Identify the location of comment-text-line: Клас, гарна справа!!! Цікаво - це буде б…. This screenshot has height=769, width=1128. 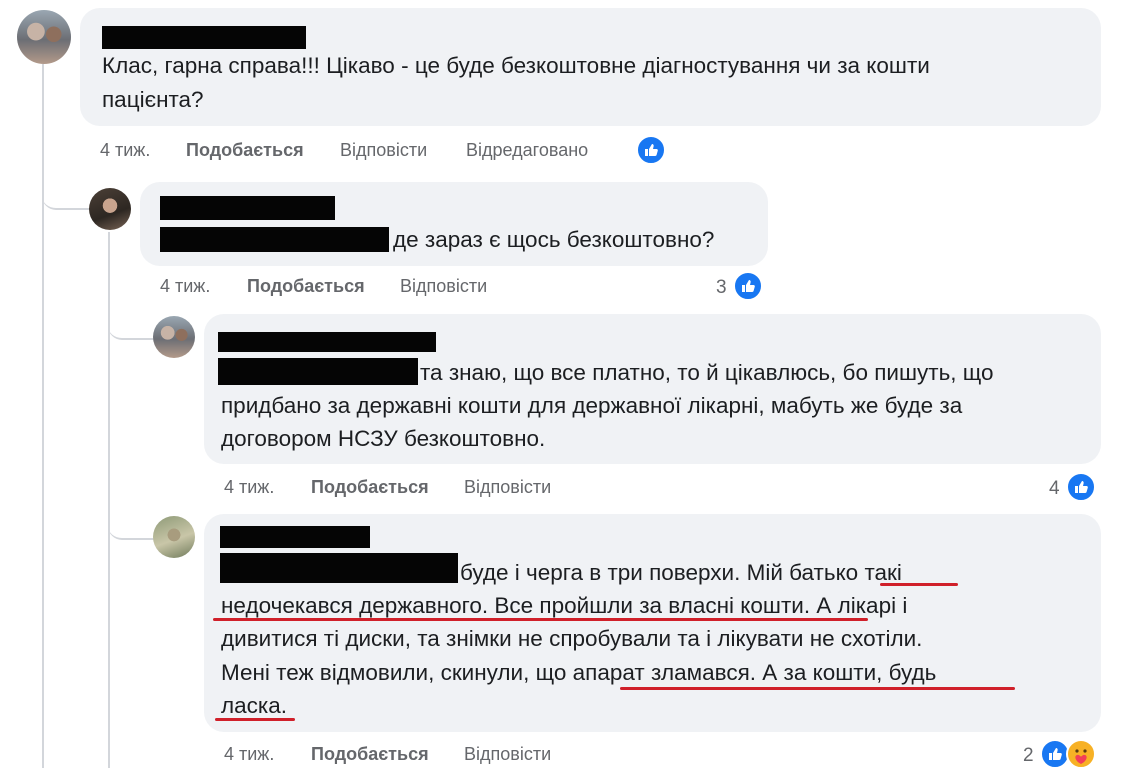
(516, 65).